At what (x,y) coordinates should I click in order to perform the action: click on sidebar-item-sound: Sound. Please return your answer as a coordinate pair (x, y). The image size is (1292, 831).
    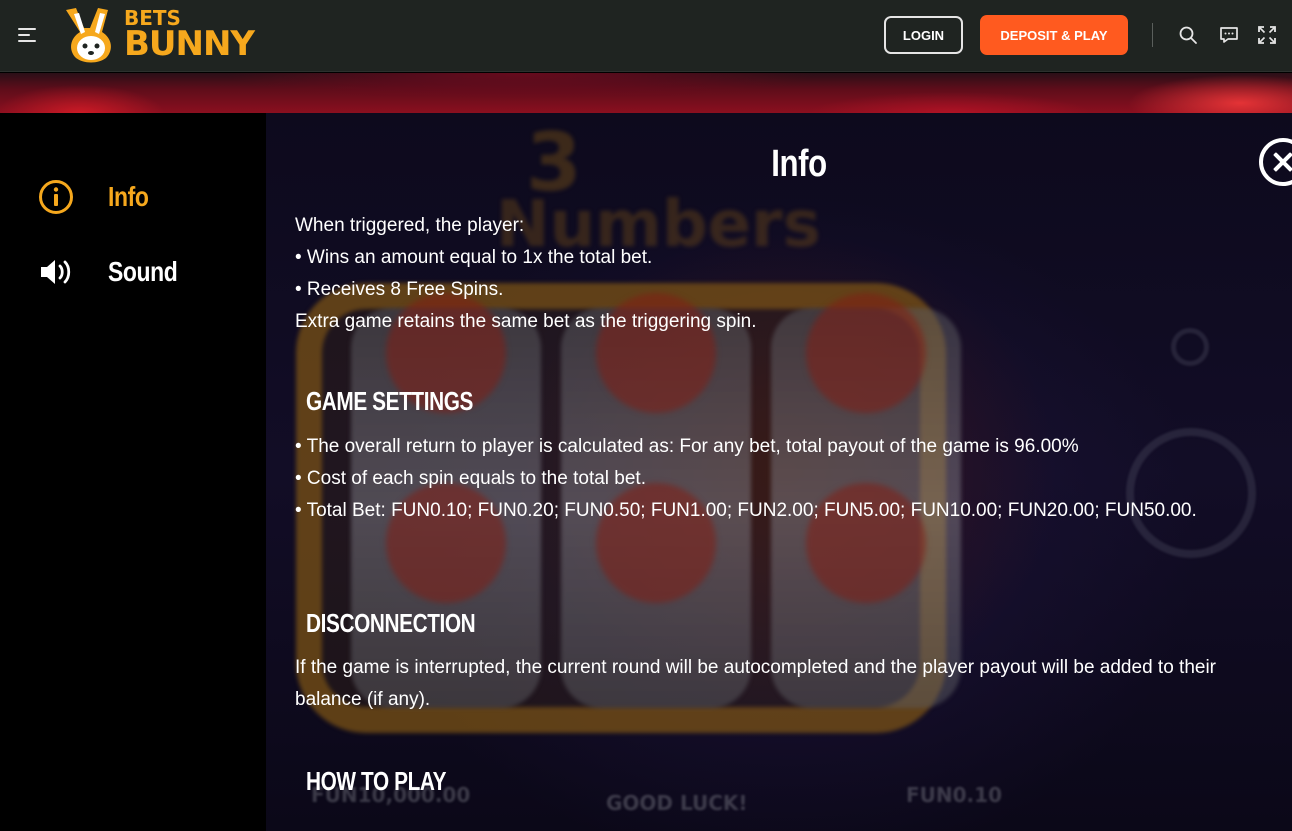
    Looking at the image, I should click on (115, 272).